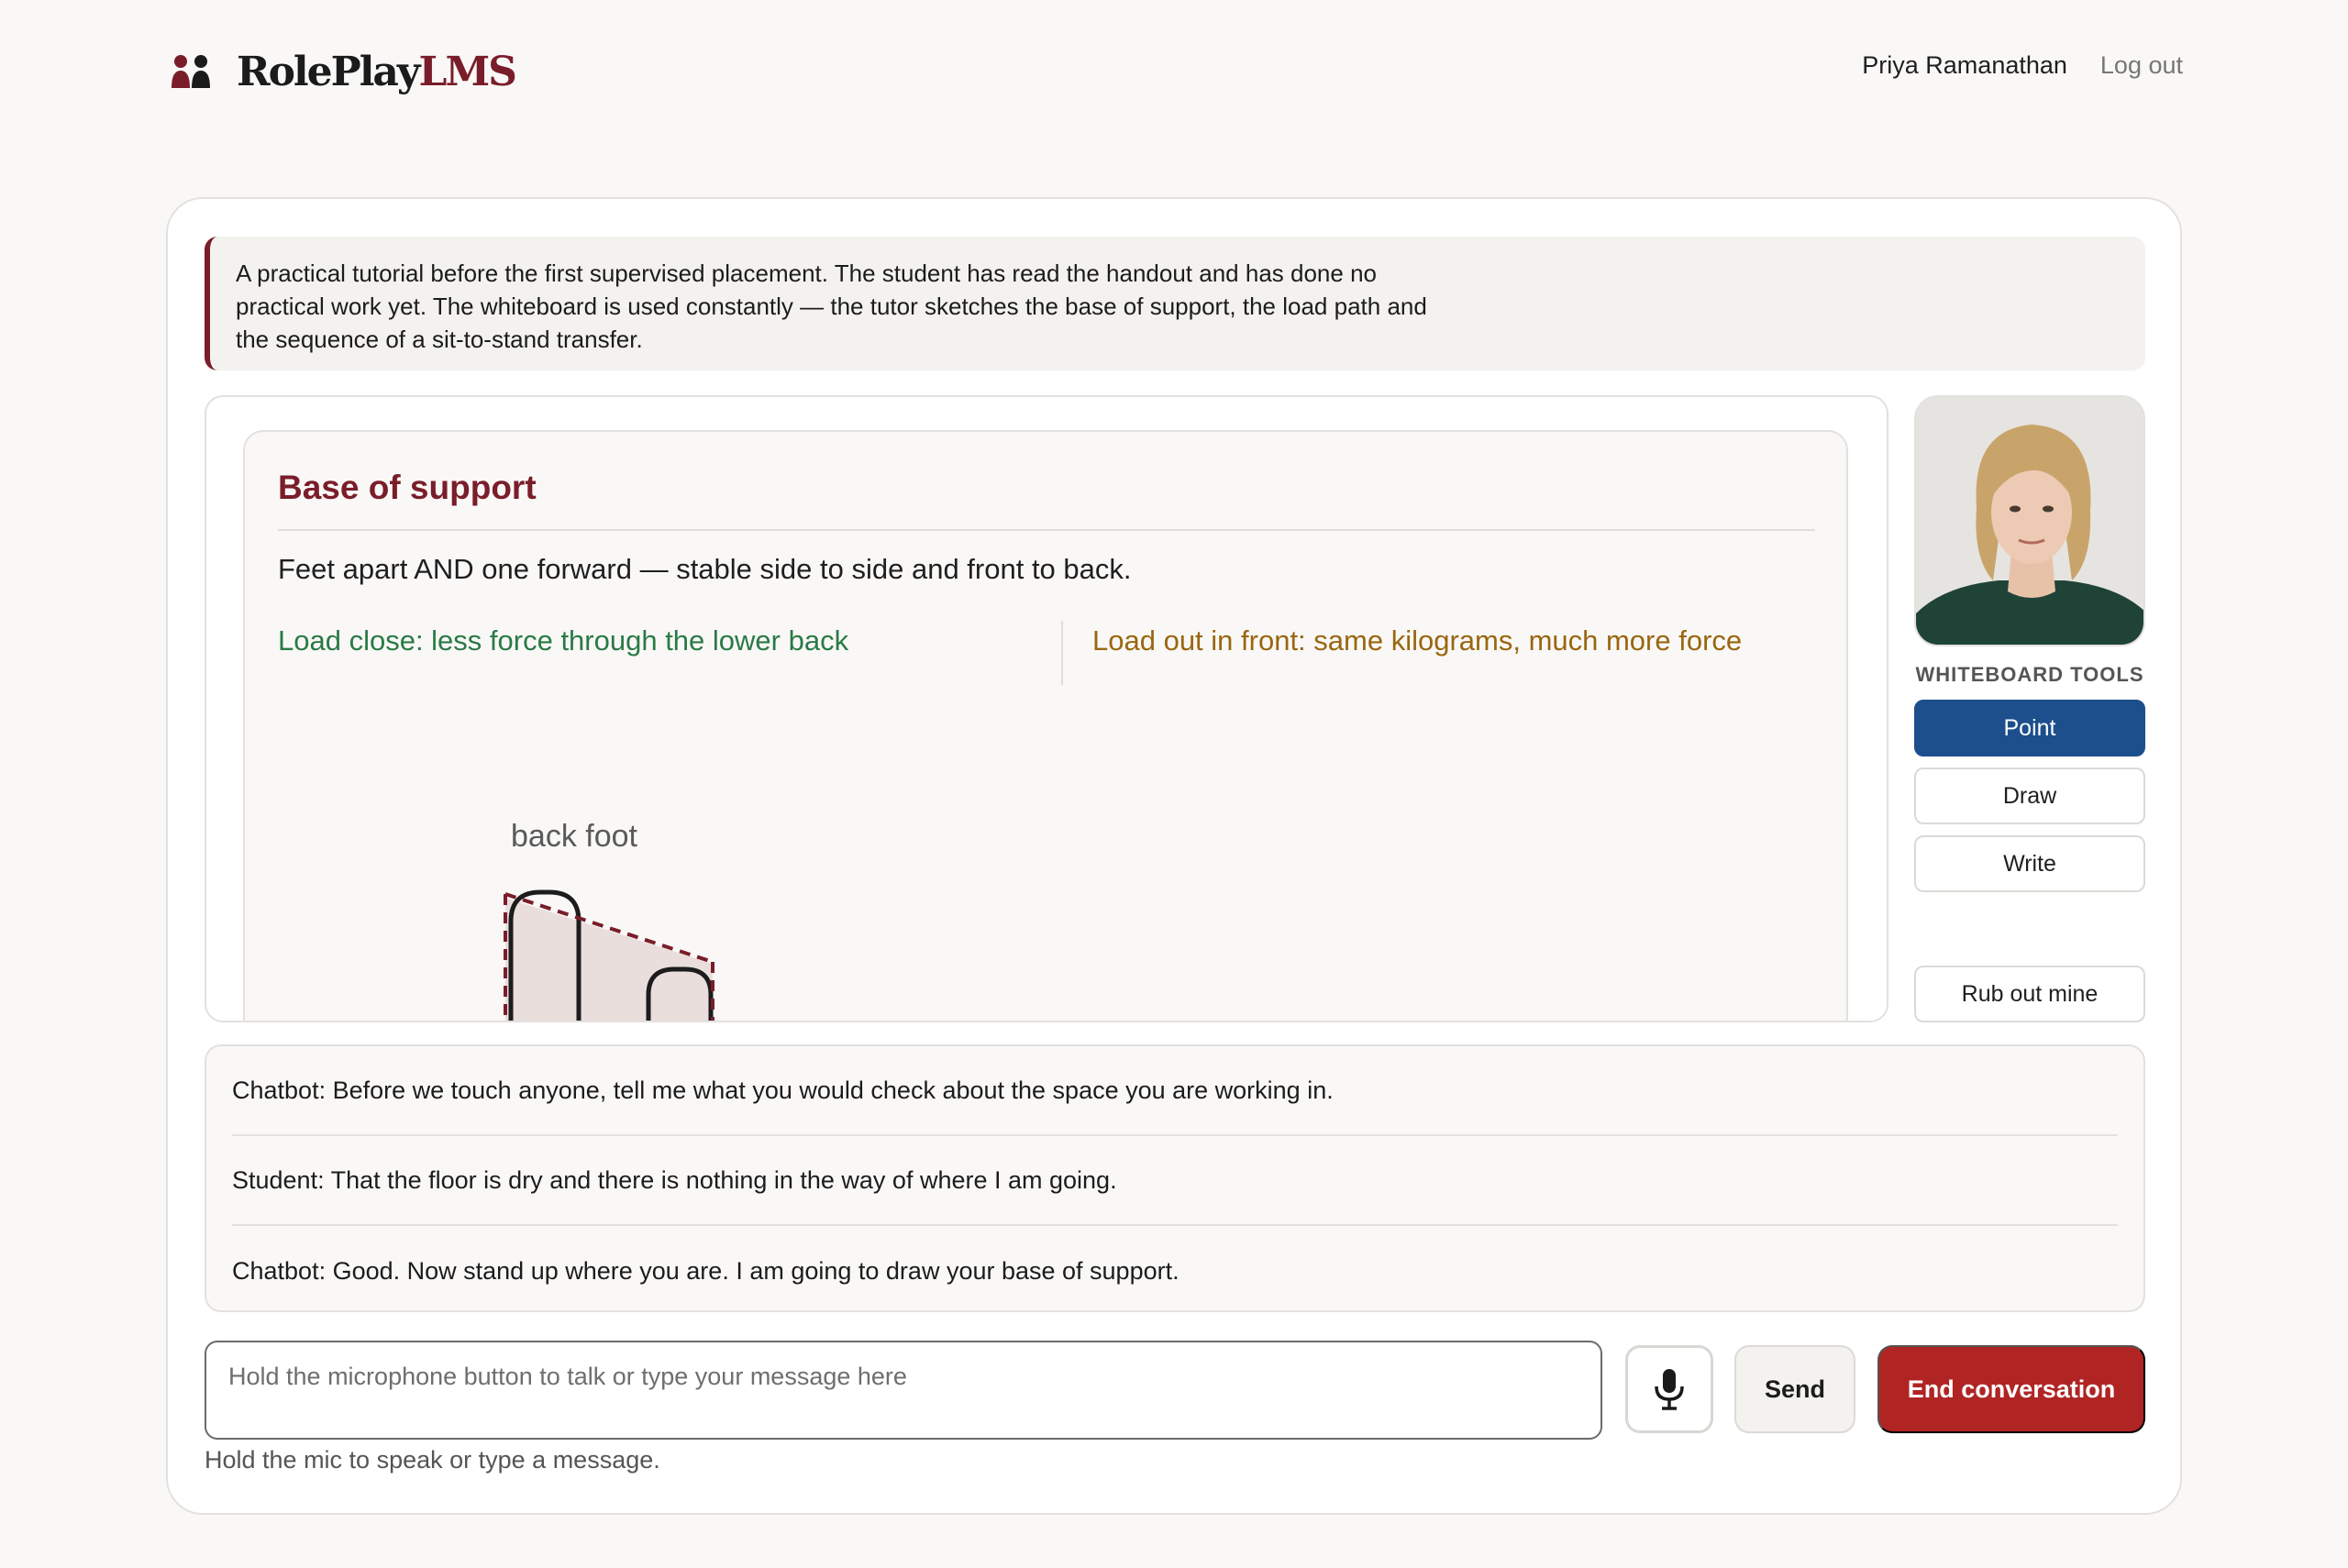 The image size is (2348, 1568). Describe the element at coordinates (1794, 1389) in the screenshot. I see `send-button: Send` at that location.